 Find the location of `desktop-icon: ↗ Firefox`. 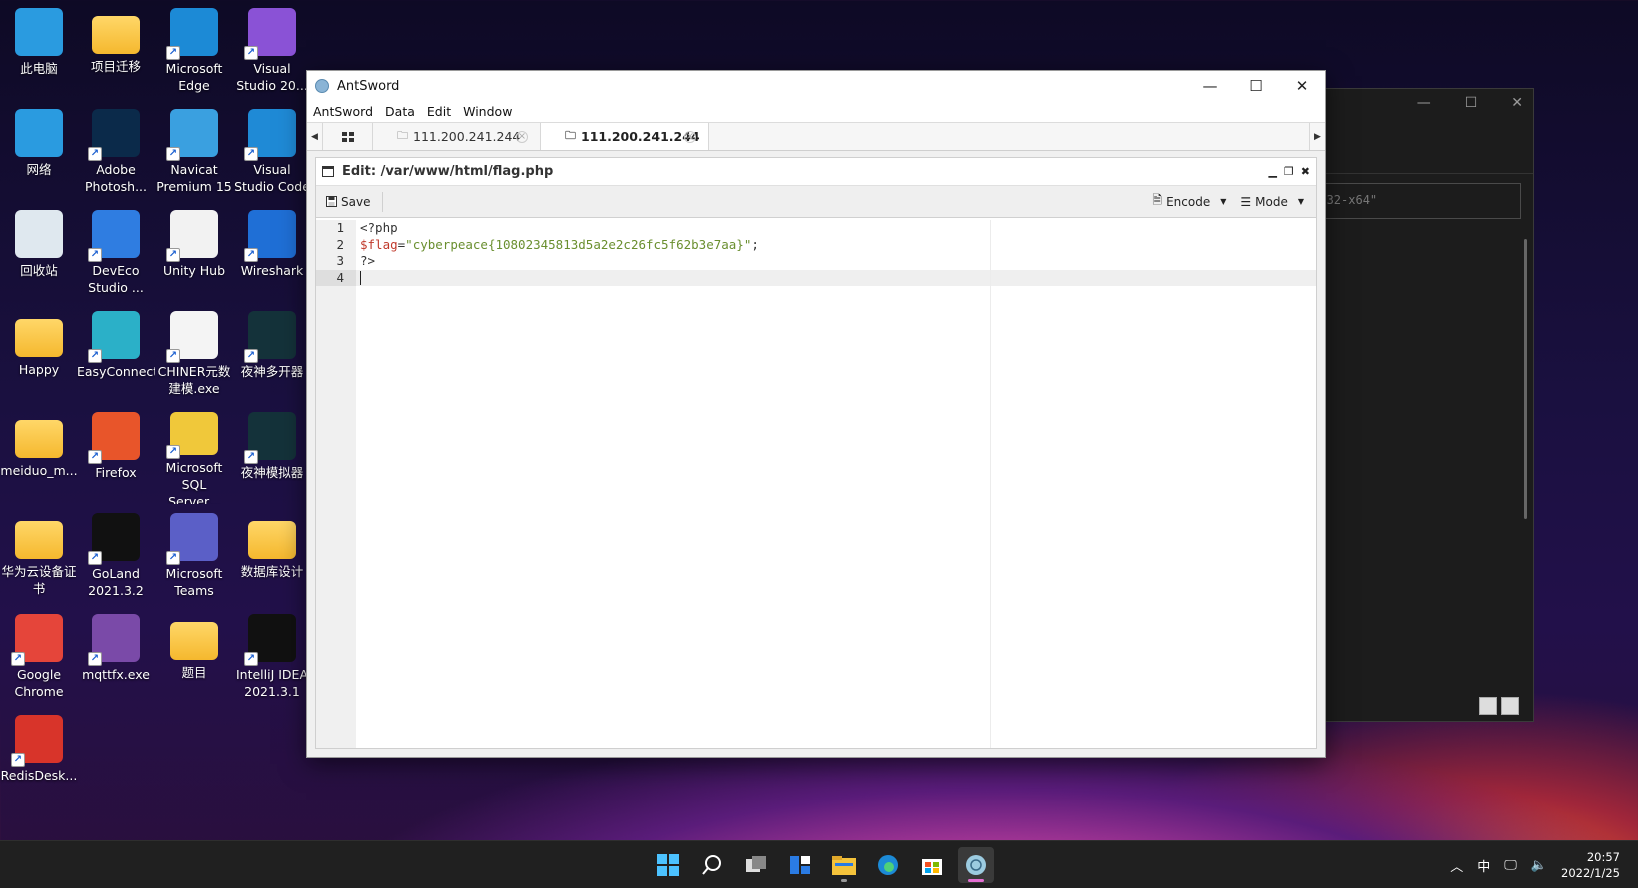

desktop-icon: ↗ Firefox is located at coordinates (116, 456).